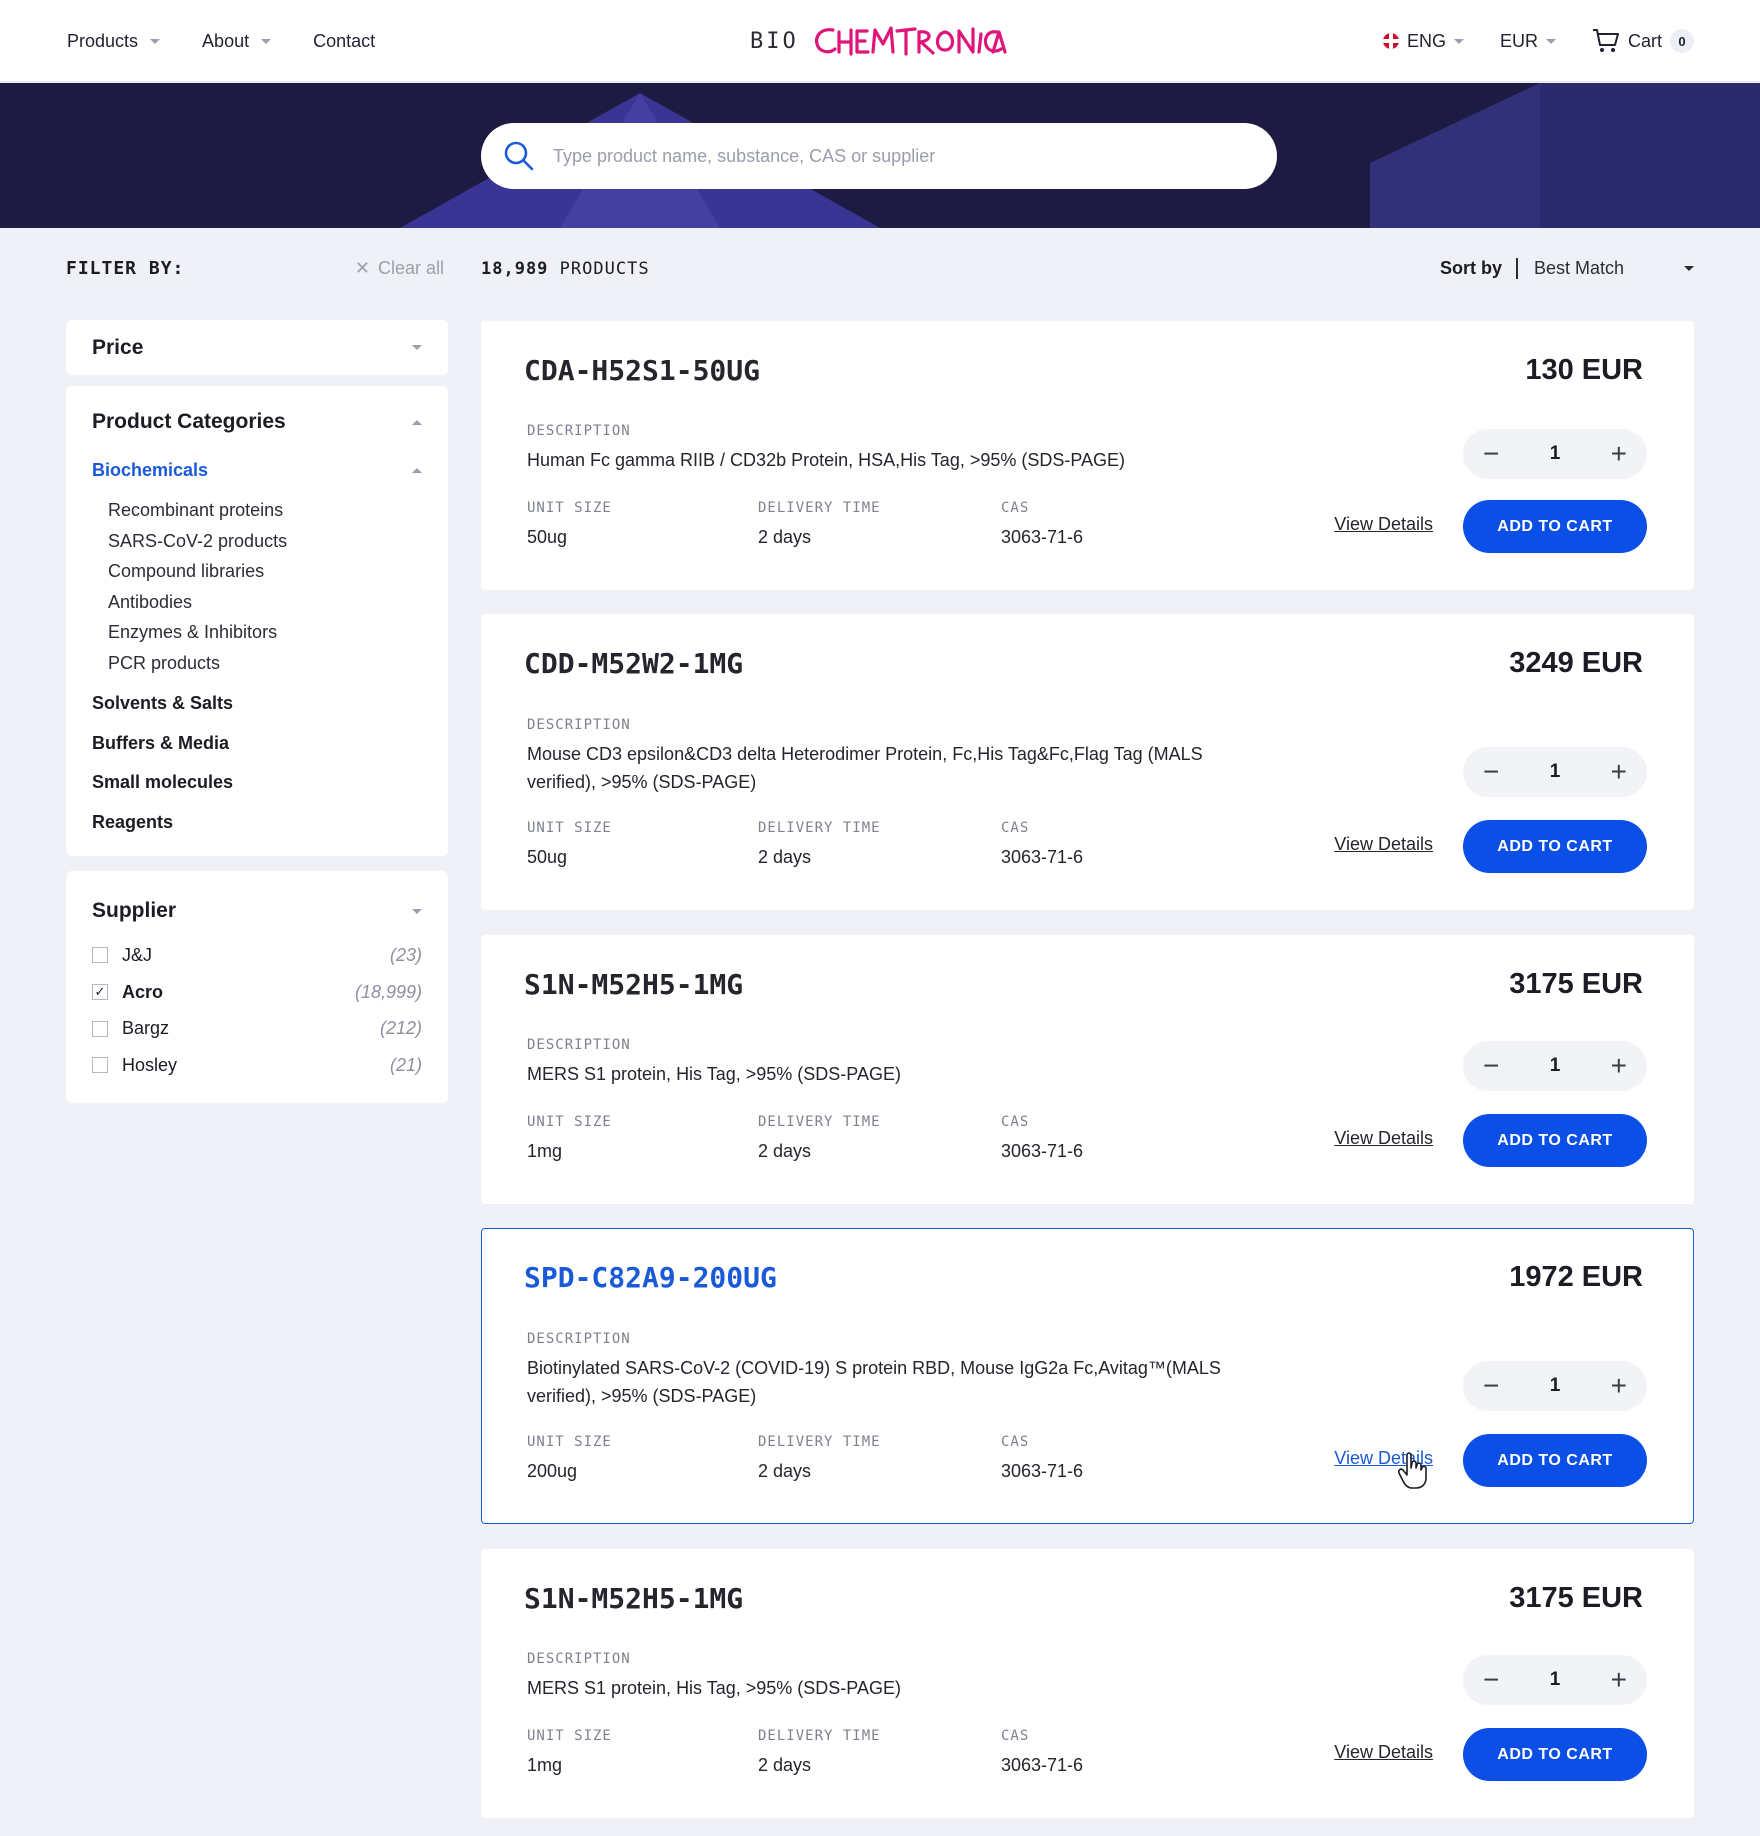  What do you see at coordinates (257, 792) in the screenshot?
I see `category-item: Small molecules` at bounding box center [257, 792].